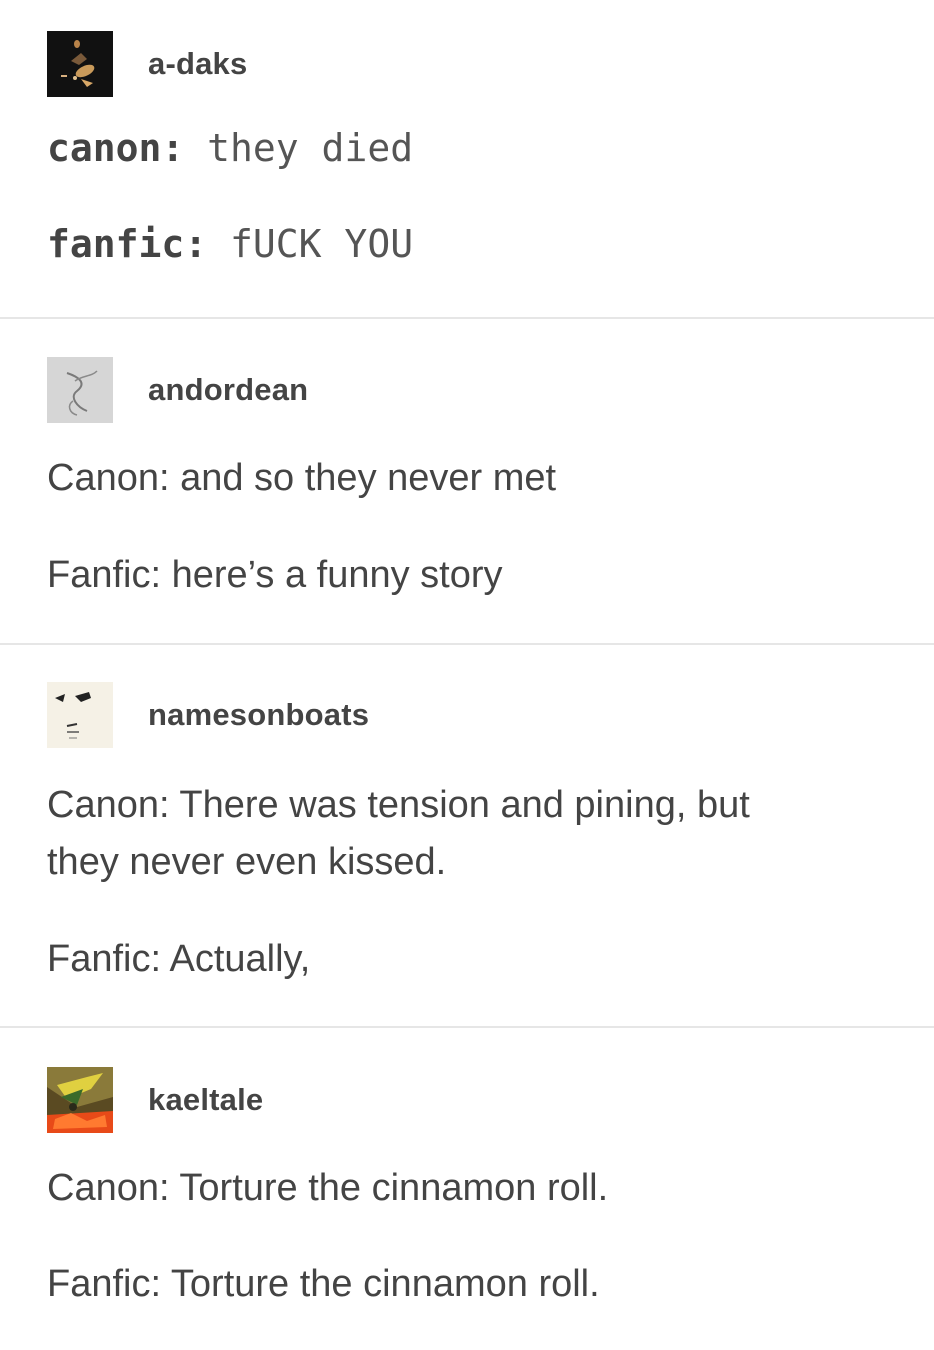  I want to click on dark-figure-avatar-icon, so click(80, 64).